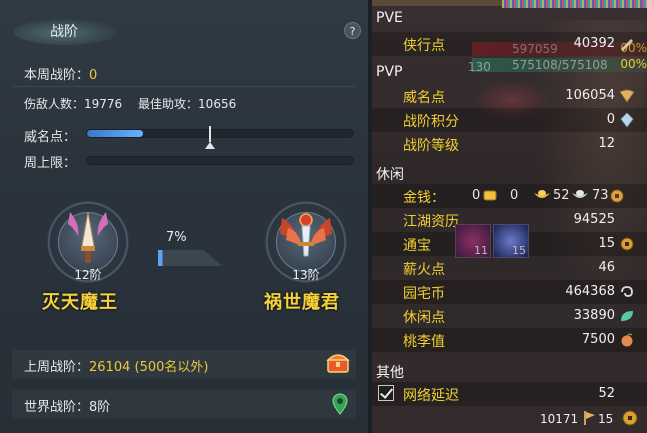 The width and height of the screenshot is (647, 433). What do you see at coordinates (606, 419) in the screenshot?
I see `footer-value-2: 15` at bounding box center [606, 419].